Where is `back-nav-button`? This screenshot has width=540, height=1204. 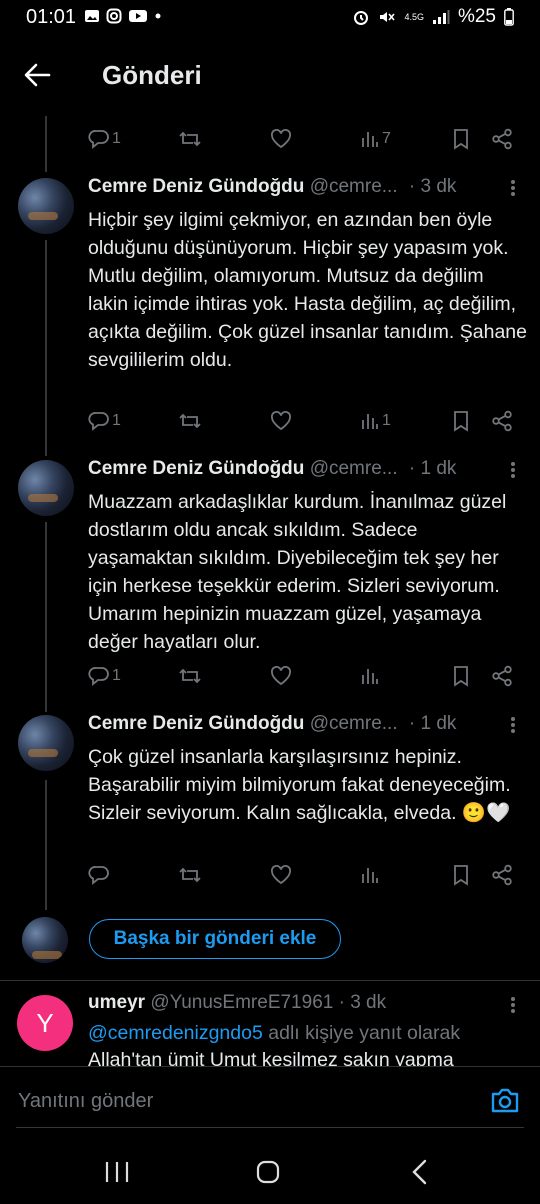
back-nav-button is located at coordinates (420, 1174).